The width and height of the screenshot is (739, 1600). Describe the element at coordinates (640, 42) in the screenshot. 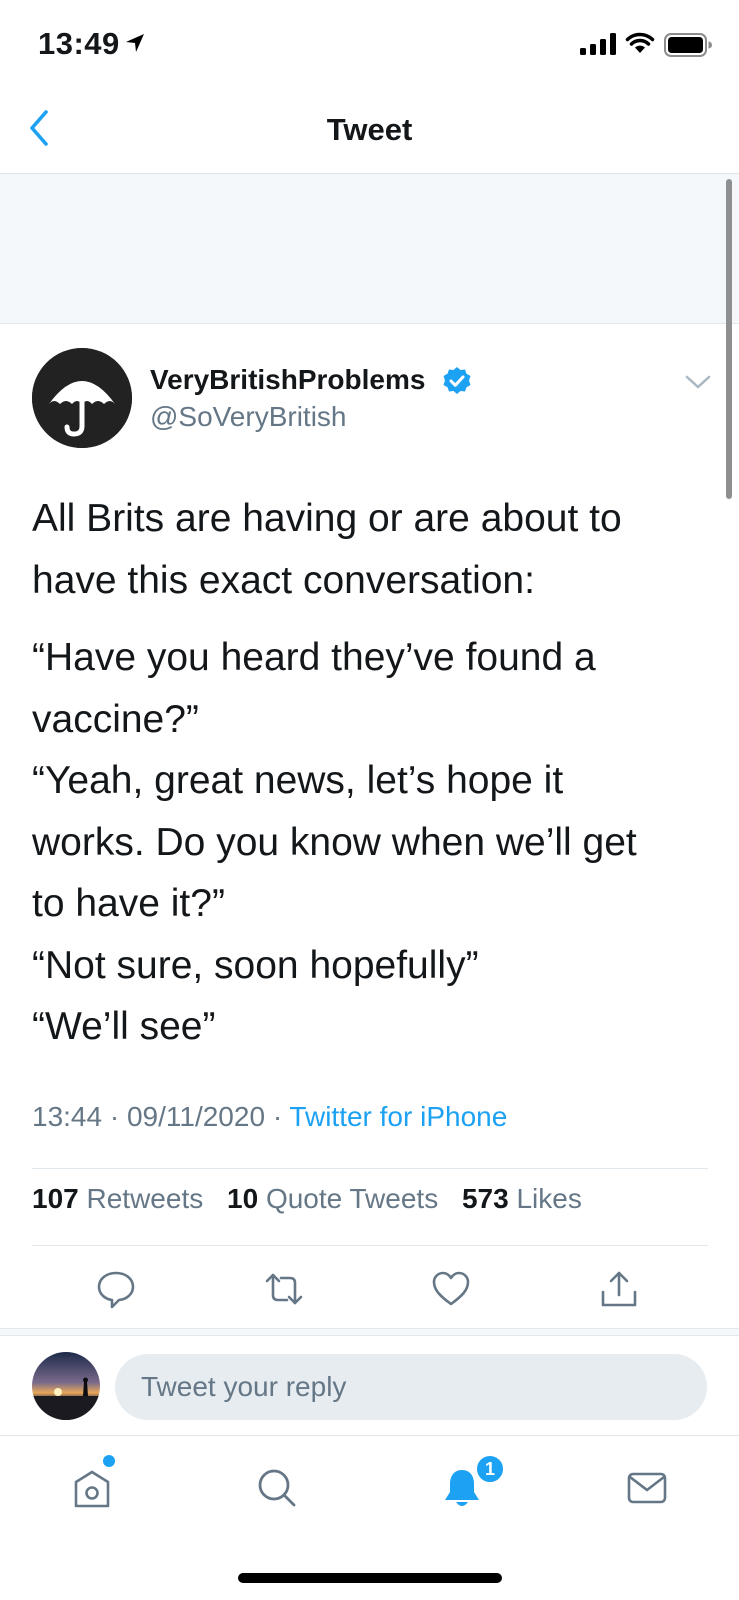

I see `wifi-icon` at that location.